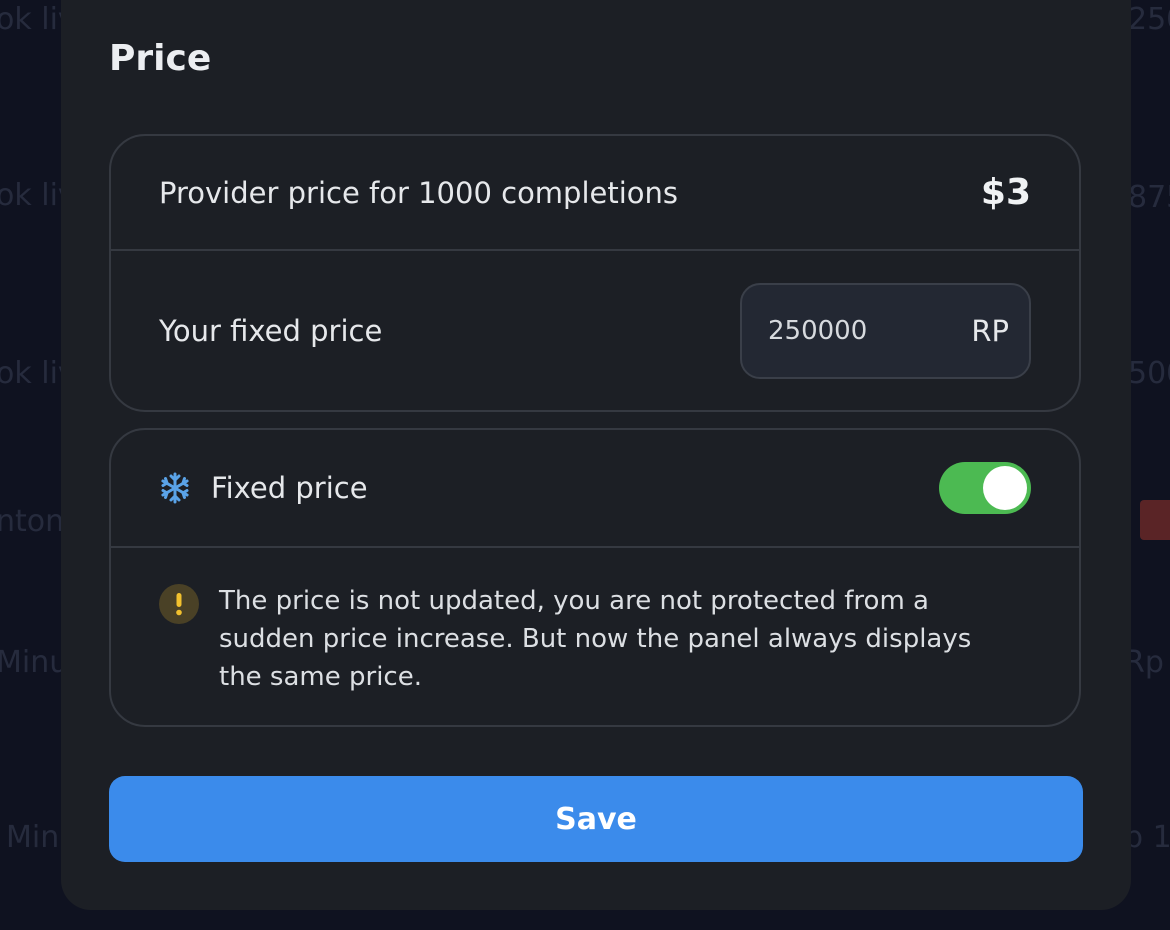  What do you see at coordinates (419, 192) in the screenshot?
I see `provider-price-label: Provider price for 1000 completions` at bounding box center [419, 192].